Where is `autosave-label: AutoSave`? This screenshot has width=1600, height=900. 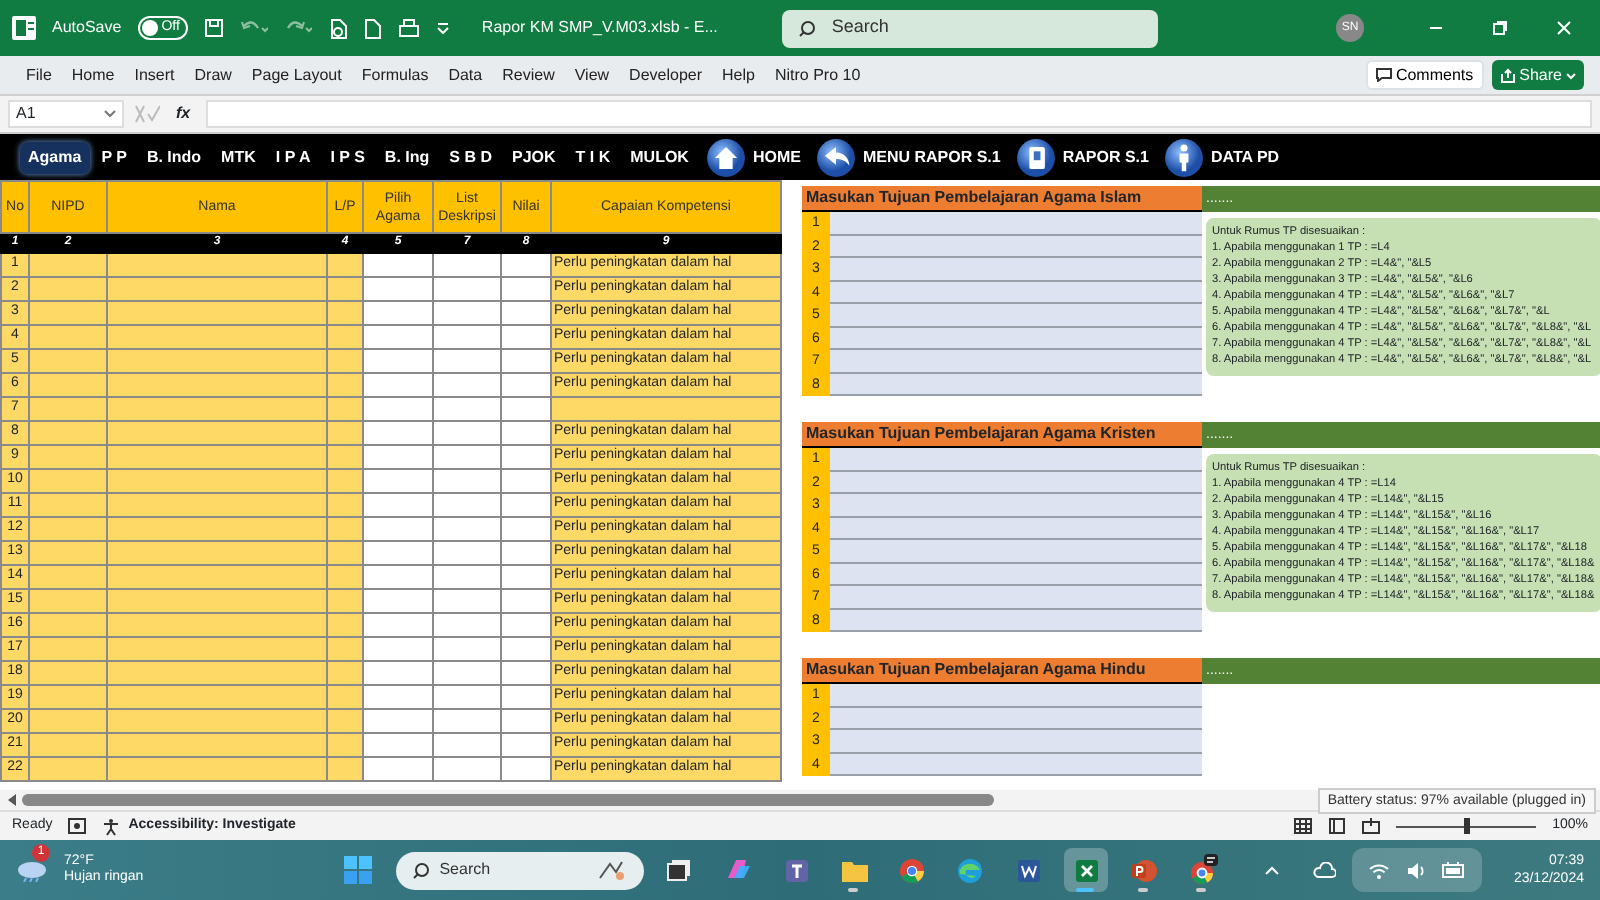 autosave-label: AutoSave is located at coordinates (87, 28).